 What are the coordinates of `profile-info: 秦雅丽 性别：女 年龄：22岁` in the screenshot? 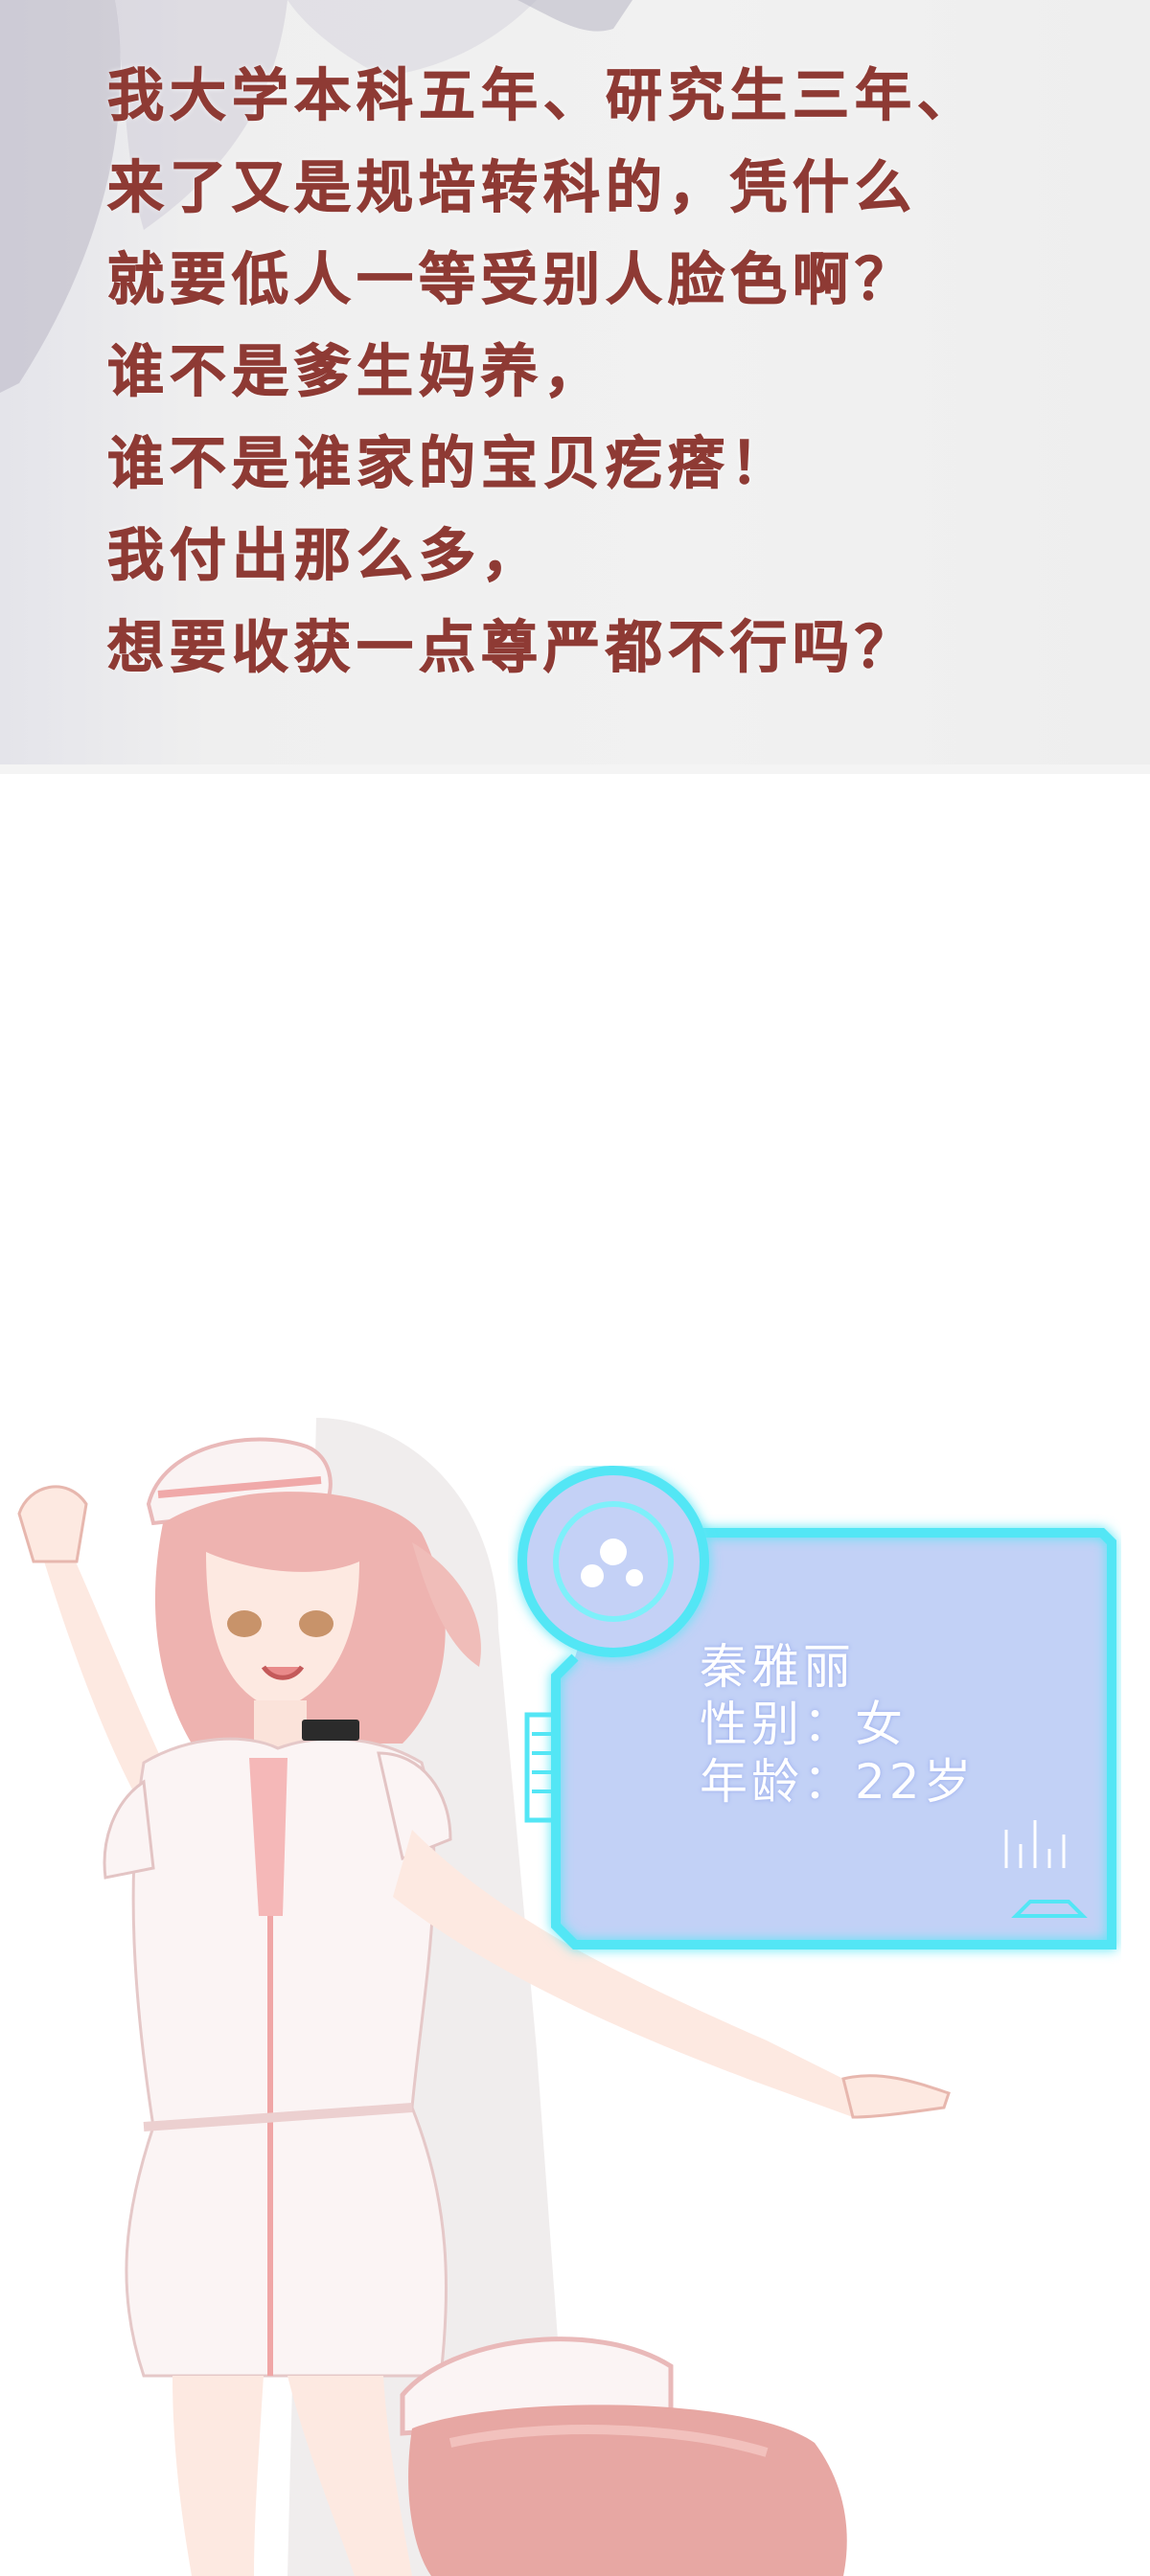 It's located at (838, 1724).